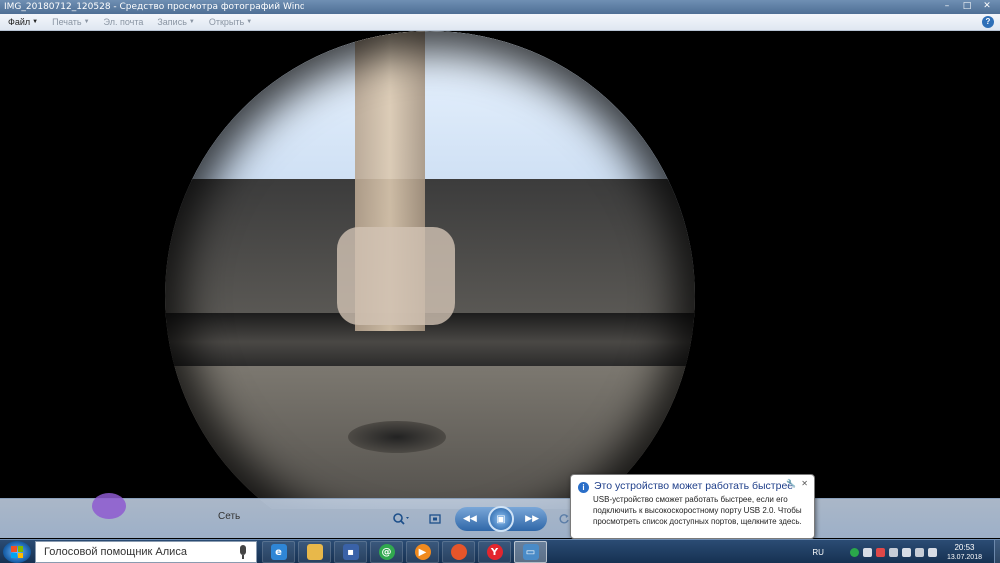  What do you see at coordinates (804, 483) in the screenshot?
I see `close-icon: ✕` at bounding box center [804, 483].